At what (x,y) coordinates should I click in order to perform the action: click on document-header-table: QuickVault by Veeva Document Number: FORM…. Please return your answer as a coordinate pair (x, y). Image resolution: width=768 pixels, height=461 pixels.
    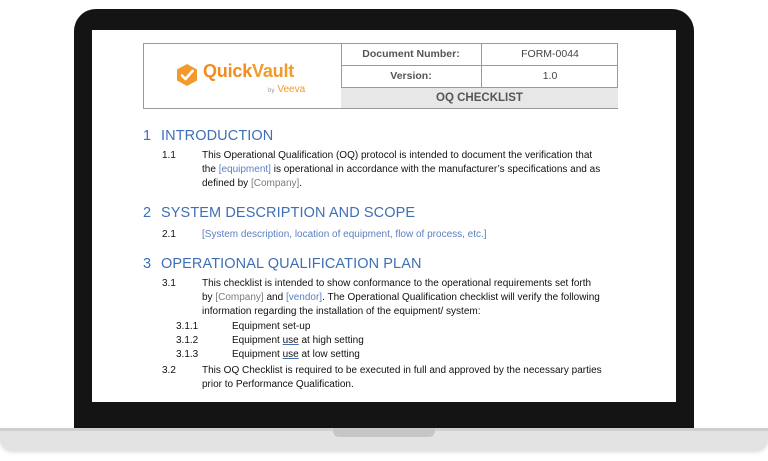
    Looking at the image, I should click on (380, 76).